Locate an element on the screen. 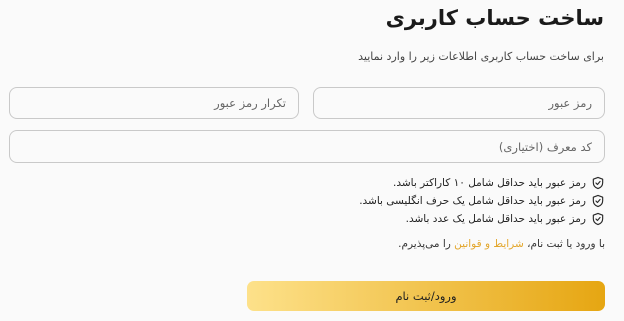  confirm-password-field is located at coordinates (154, 103).